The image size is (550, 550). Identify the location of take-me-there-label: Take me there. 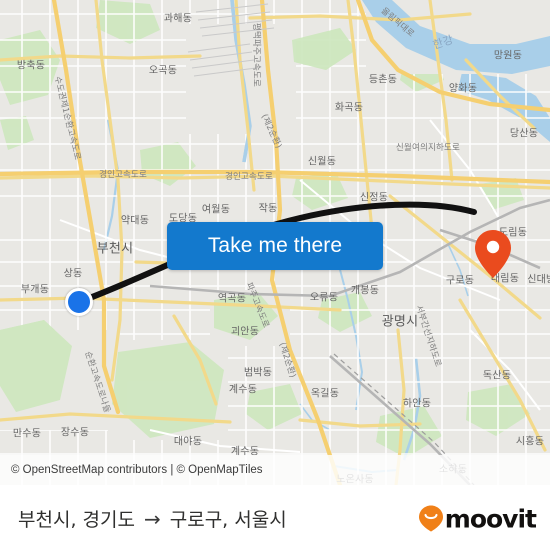
(275, 245).